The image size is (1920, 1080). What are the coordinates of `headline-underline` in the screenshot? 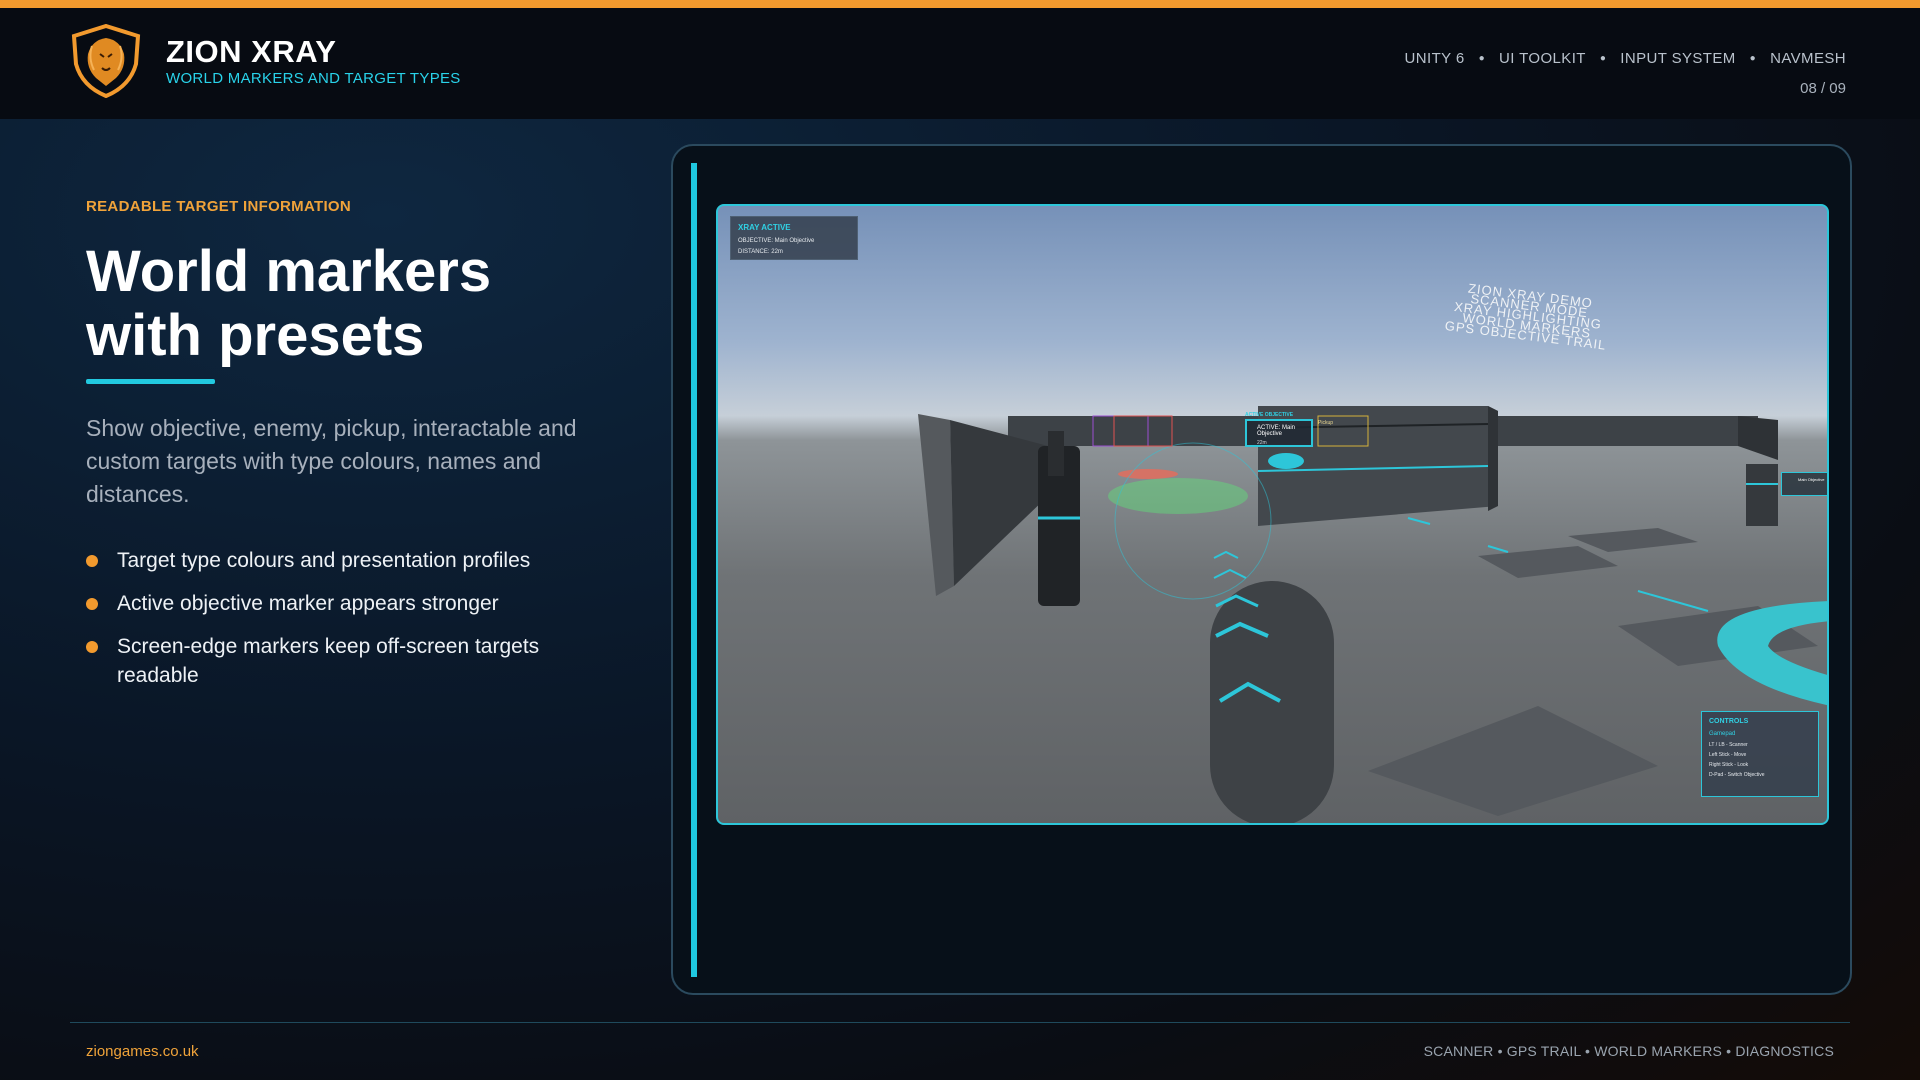 It's located at (150, 381).